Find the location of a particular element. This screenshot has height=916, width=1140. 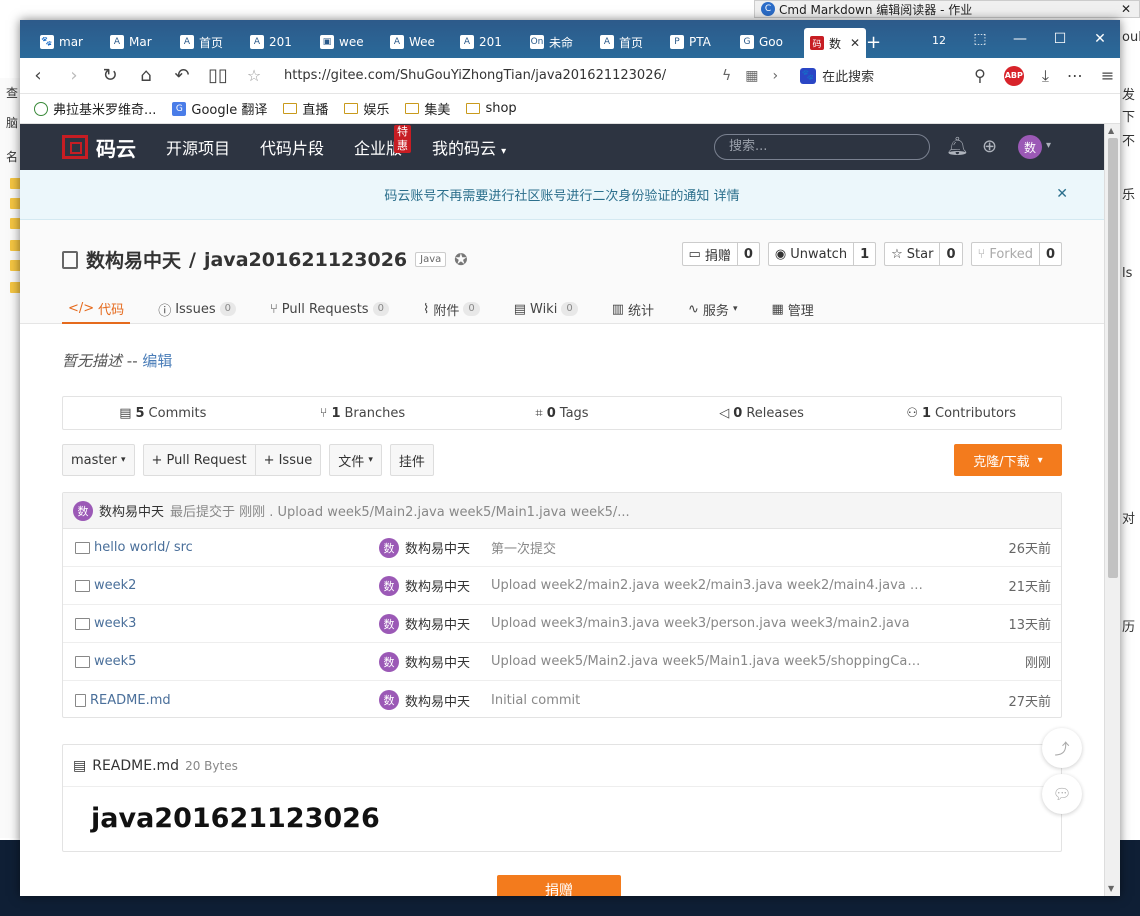

forward-icon: › is located at coordinates (74, 75).